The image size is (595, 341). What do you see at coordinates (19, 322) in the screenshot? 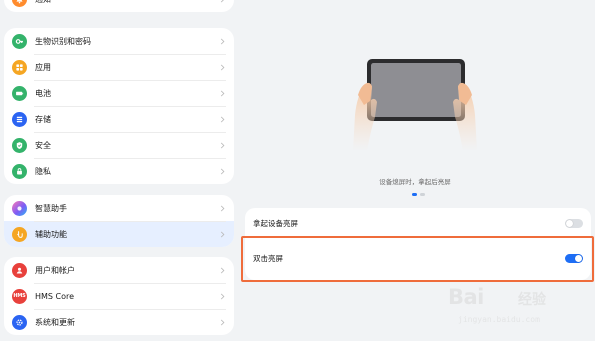
I see `system-update-icon` at bounding box center [19, 322].